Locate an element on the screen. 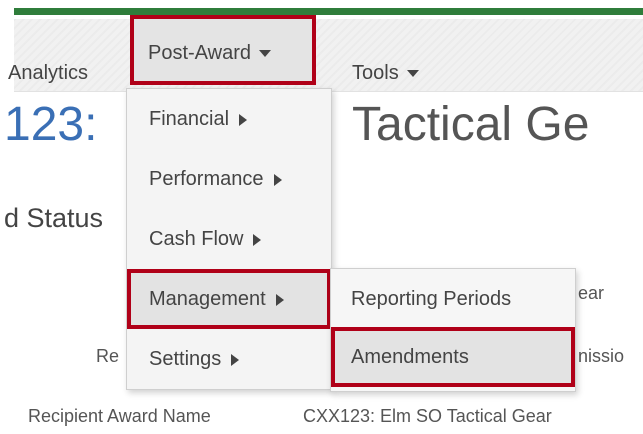 This screenshot has width=643, height=434. menu-item-financial: Financial is located at coordinates (229, 119).